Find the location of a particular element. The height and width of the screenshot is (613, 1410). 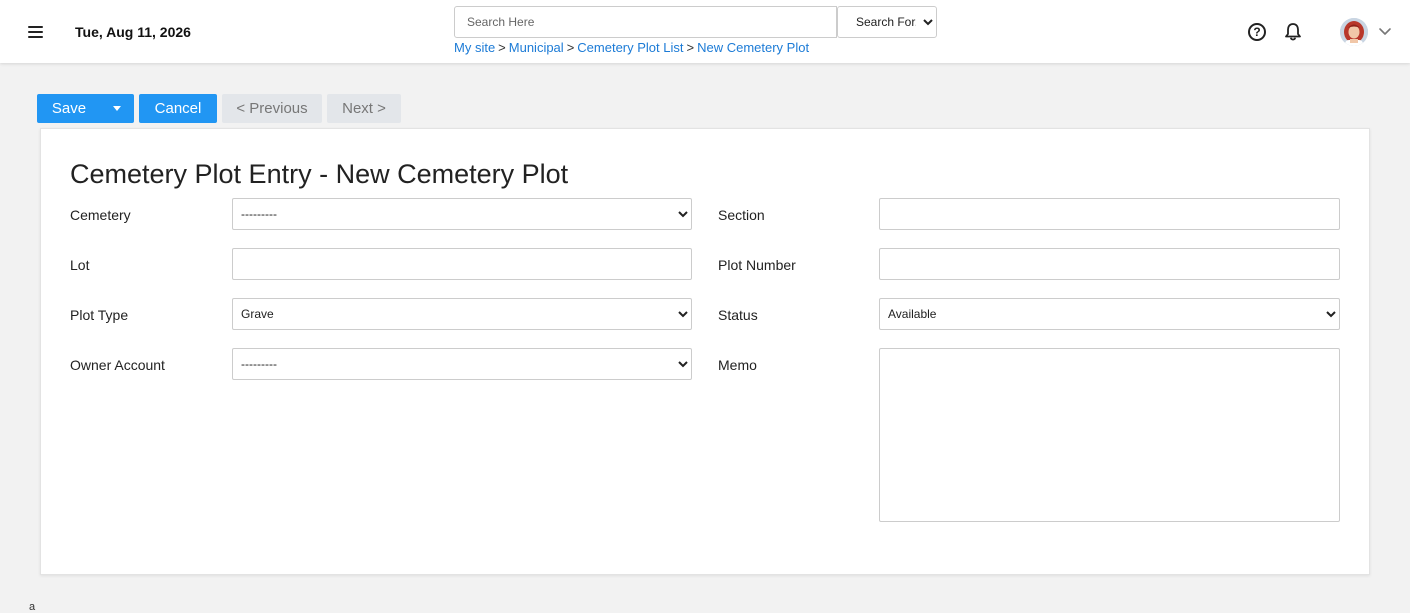

cemetery-select: --------- is located at coordinates (462, 214).